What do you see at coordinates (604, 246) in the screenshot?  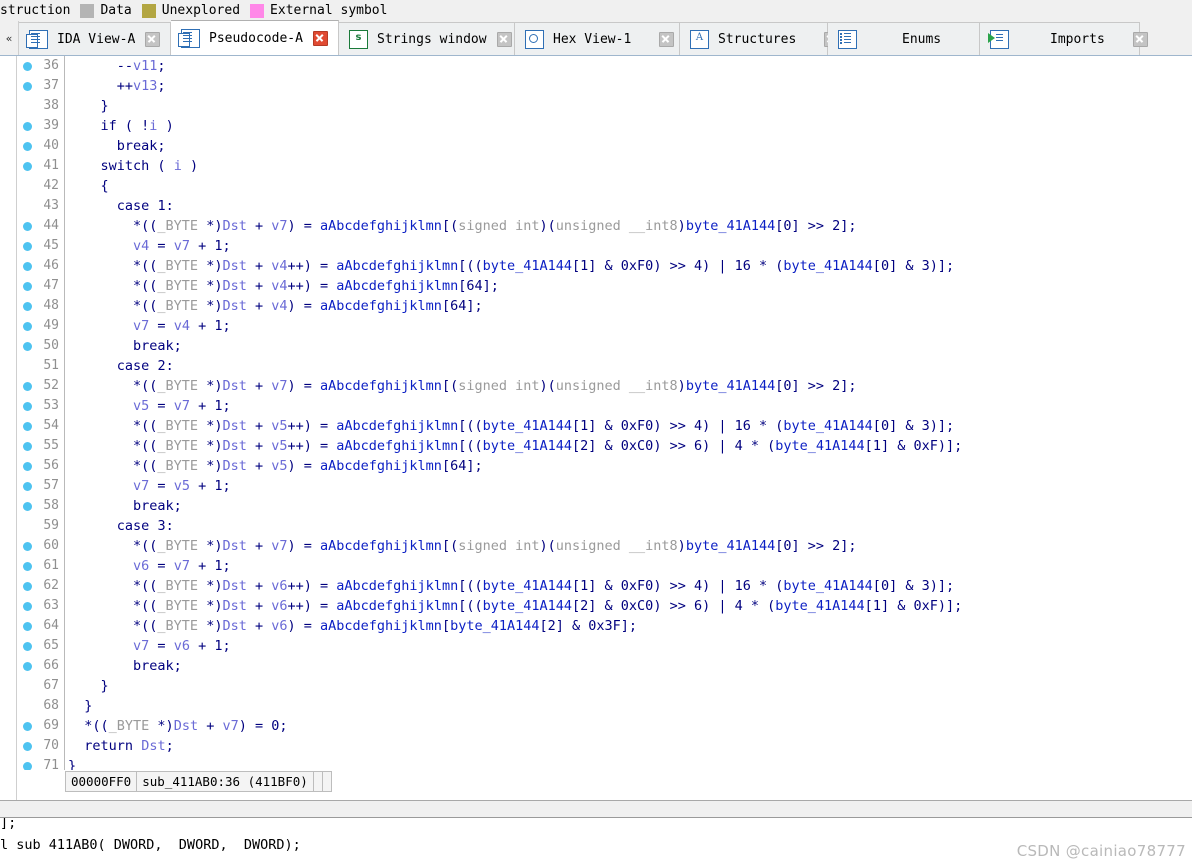 I see `code-line: 45 v4 = v7 + 1;` at bounding box center [604, 246].